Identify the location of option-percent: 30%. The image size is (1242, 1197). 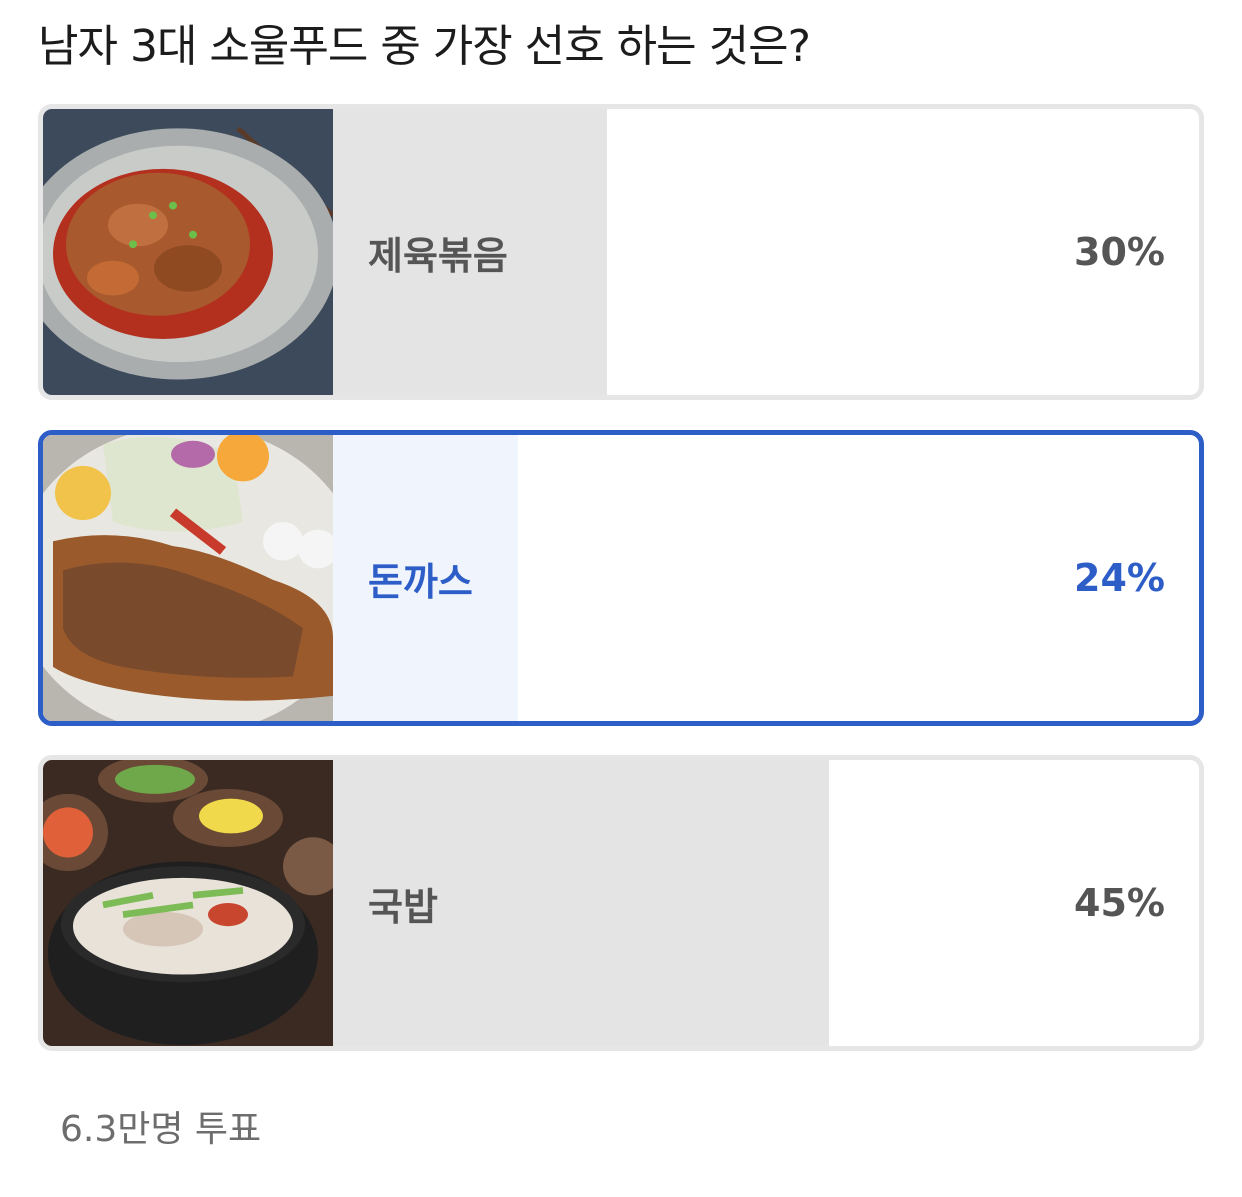
(1119, 252).